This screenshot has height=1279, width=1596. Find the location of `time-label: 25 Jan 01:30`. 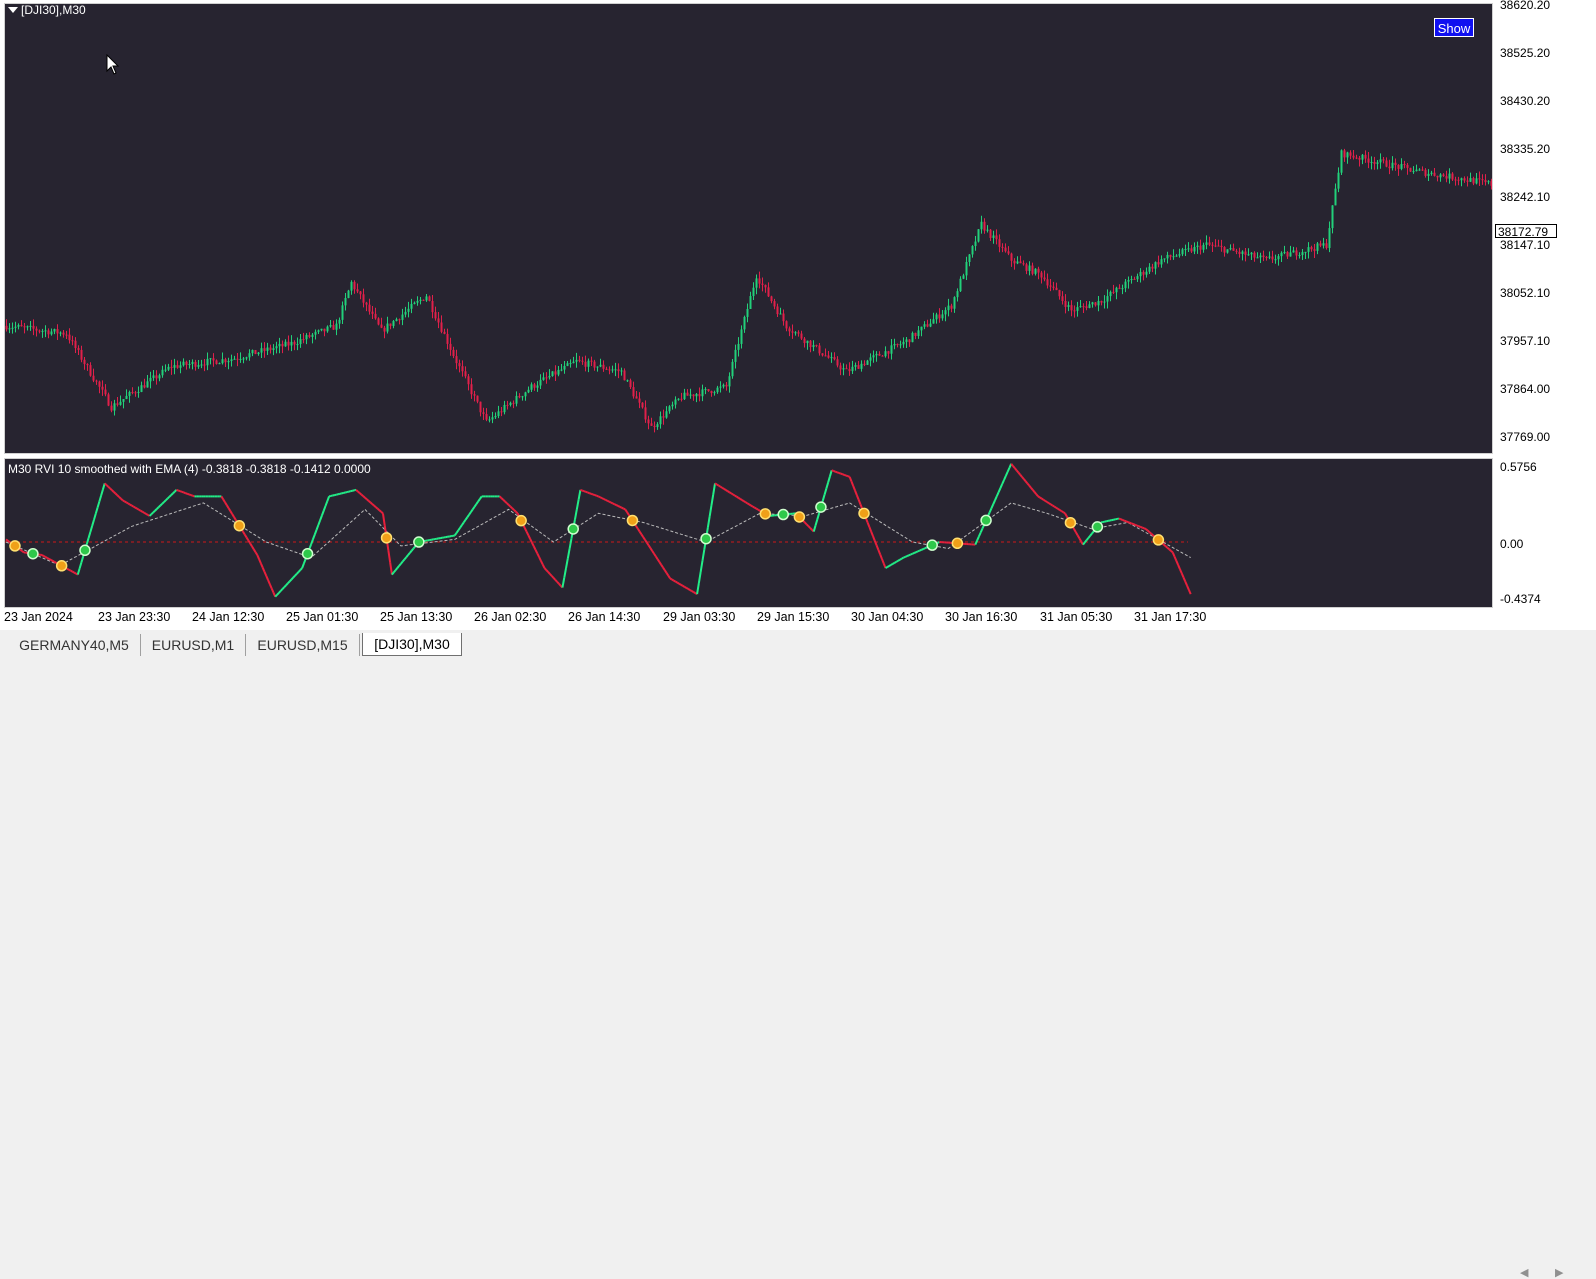

time-label: 25 Jan 01:30 is located at coordinates (322, 617).